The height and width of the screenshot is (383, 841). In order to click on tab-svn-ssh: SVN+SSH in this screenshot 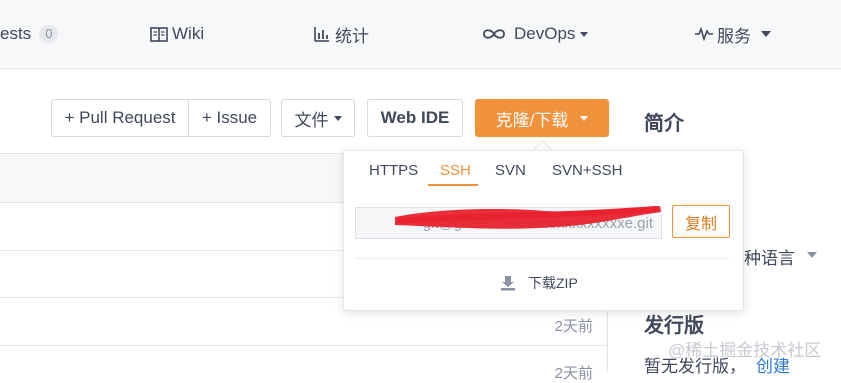, I will do `click(587, 170)`.